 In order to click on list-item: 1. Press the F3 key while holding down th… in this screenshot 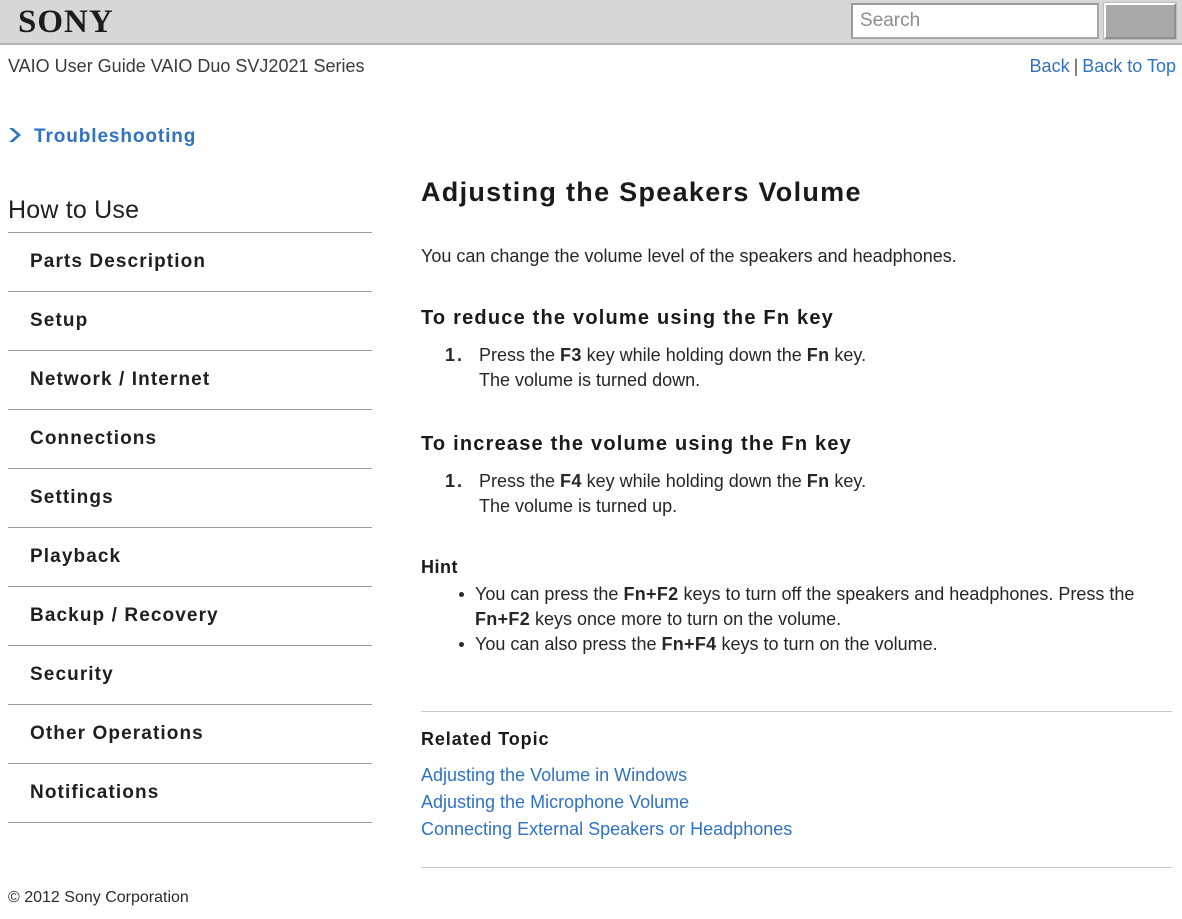, I will do `click(797, 368)`.